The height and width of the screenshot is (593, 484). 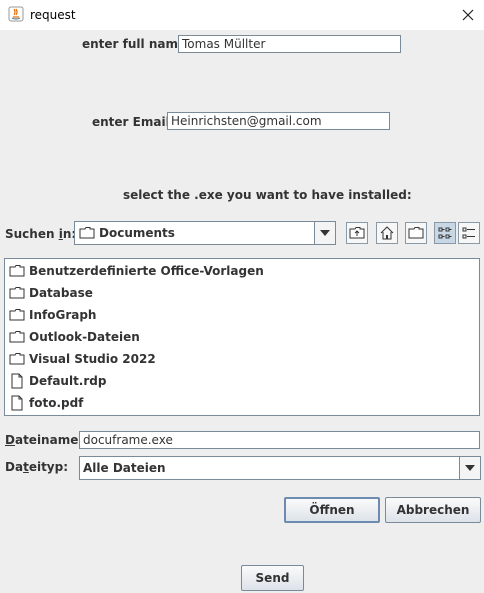 I want to click on new-folder-icon, so click(x=416, y=233).